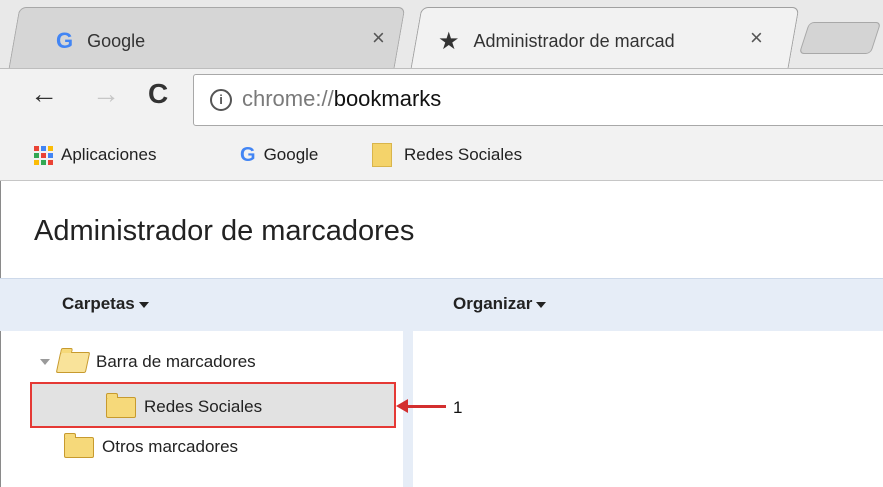 This screenshot has width=883, height=487. I want to click on back-arrow-icon: ←, so click(44, 94).